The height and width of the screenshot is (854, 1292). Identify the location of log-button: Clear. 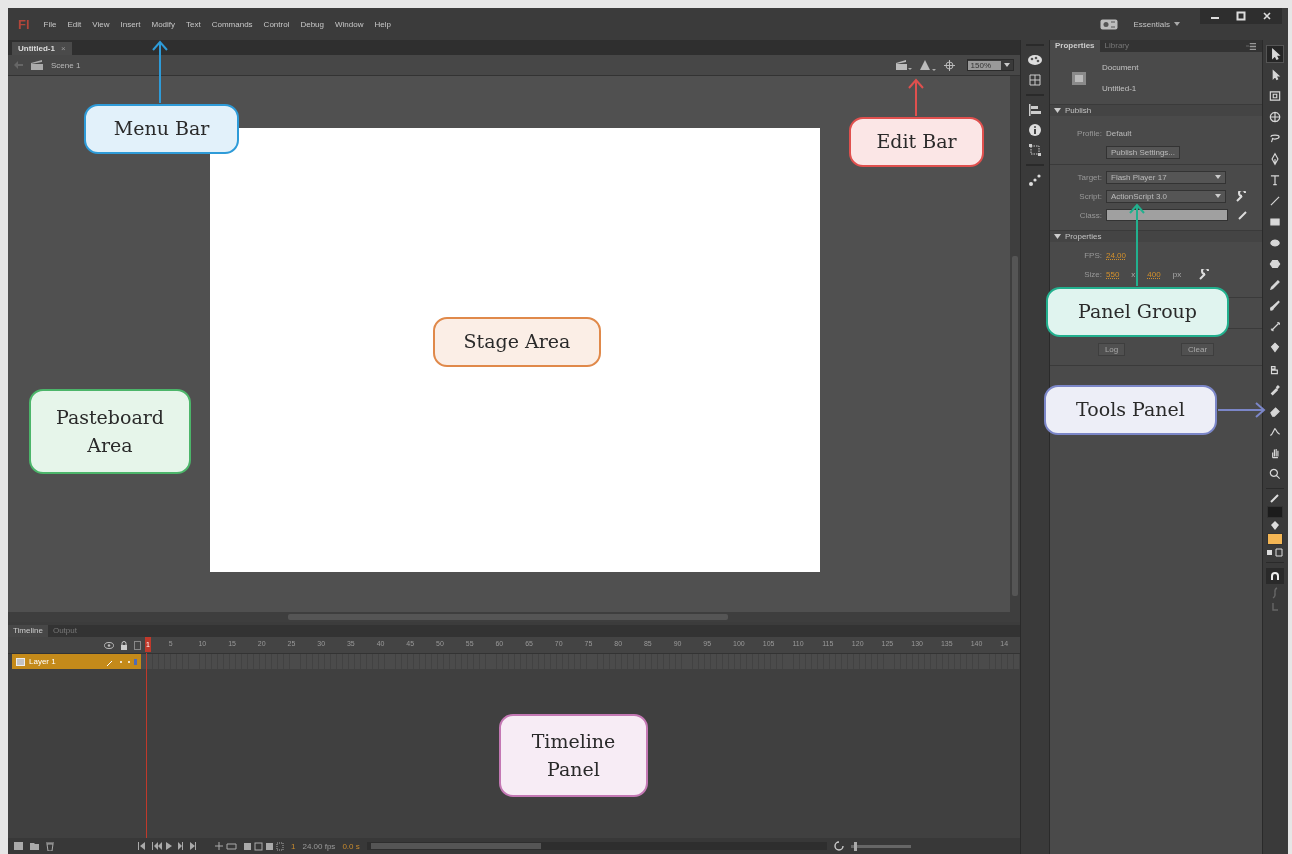
(1198, 349).